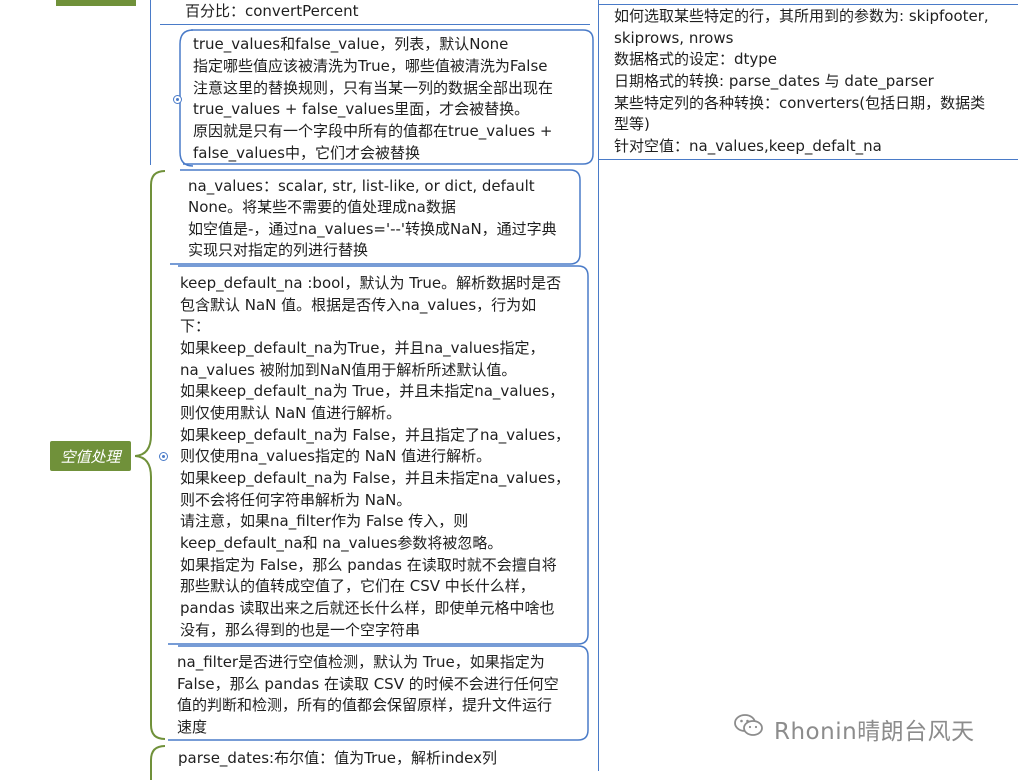 Image resolution: width=1018 pixels, height=780 pixels. What do you see at coordinates (306, 153) in the screenshot?
I see `true-values-line-6: false_values中，它们才会被替换` at bounding box center [306, 153].